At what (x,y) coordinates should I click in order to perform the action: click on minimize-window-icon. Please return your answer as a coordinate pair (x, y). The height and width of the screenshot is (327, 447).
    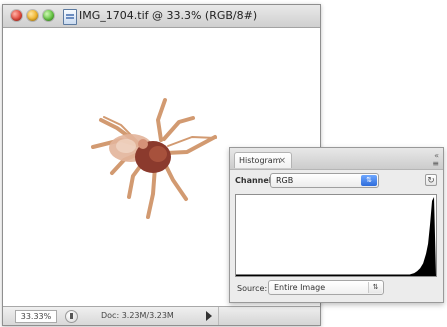
    Looking at the image, I should click on (32, 15).